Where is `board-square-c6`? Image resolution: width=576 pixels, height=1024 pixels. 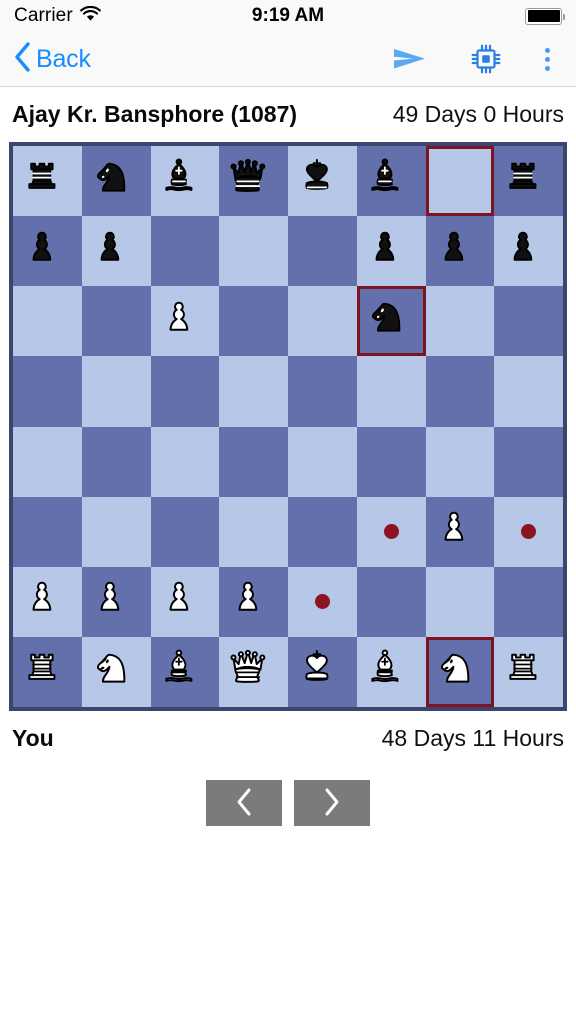 board-square-c6 is located at coordinates (185, 321).